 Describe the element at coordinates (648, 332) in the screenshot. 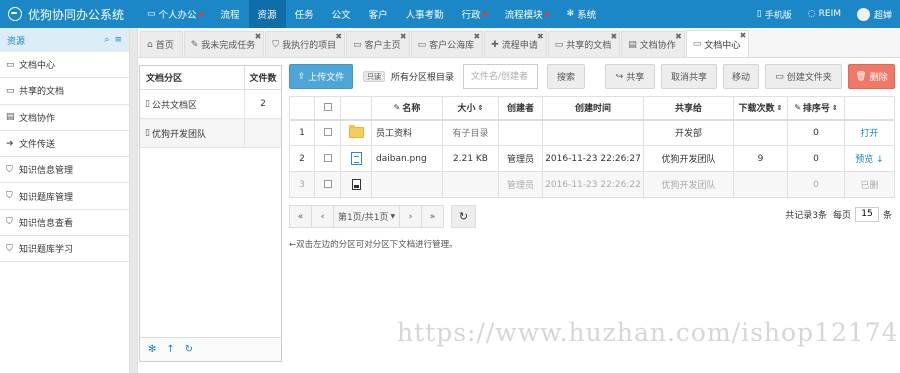

I see `watermark-text: https://www.huzhan.com/ishop12174` at that location.